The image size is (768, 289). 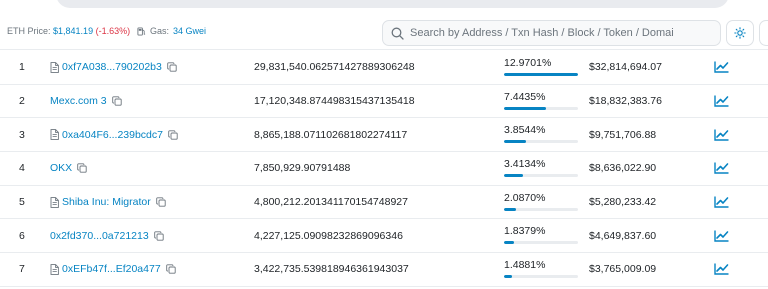 I want to click on theme-toggle-button, so click(x=740, y=33).